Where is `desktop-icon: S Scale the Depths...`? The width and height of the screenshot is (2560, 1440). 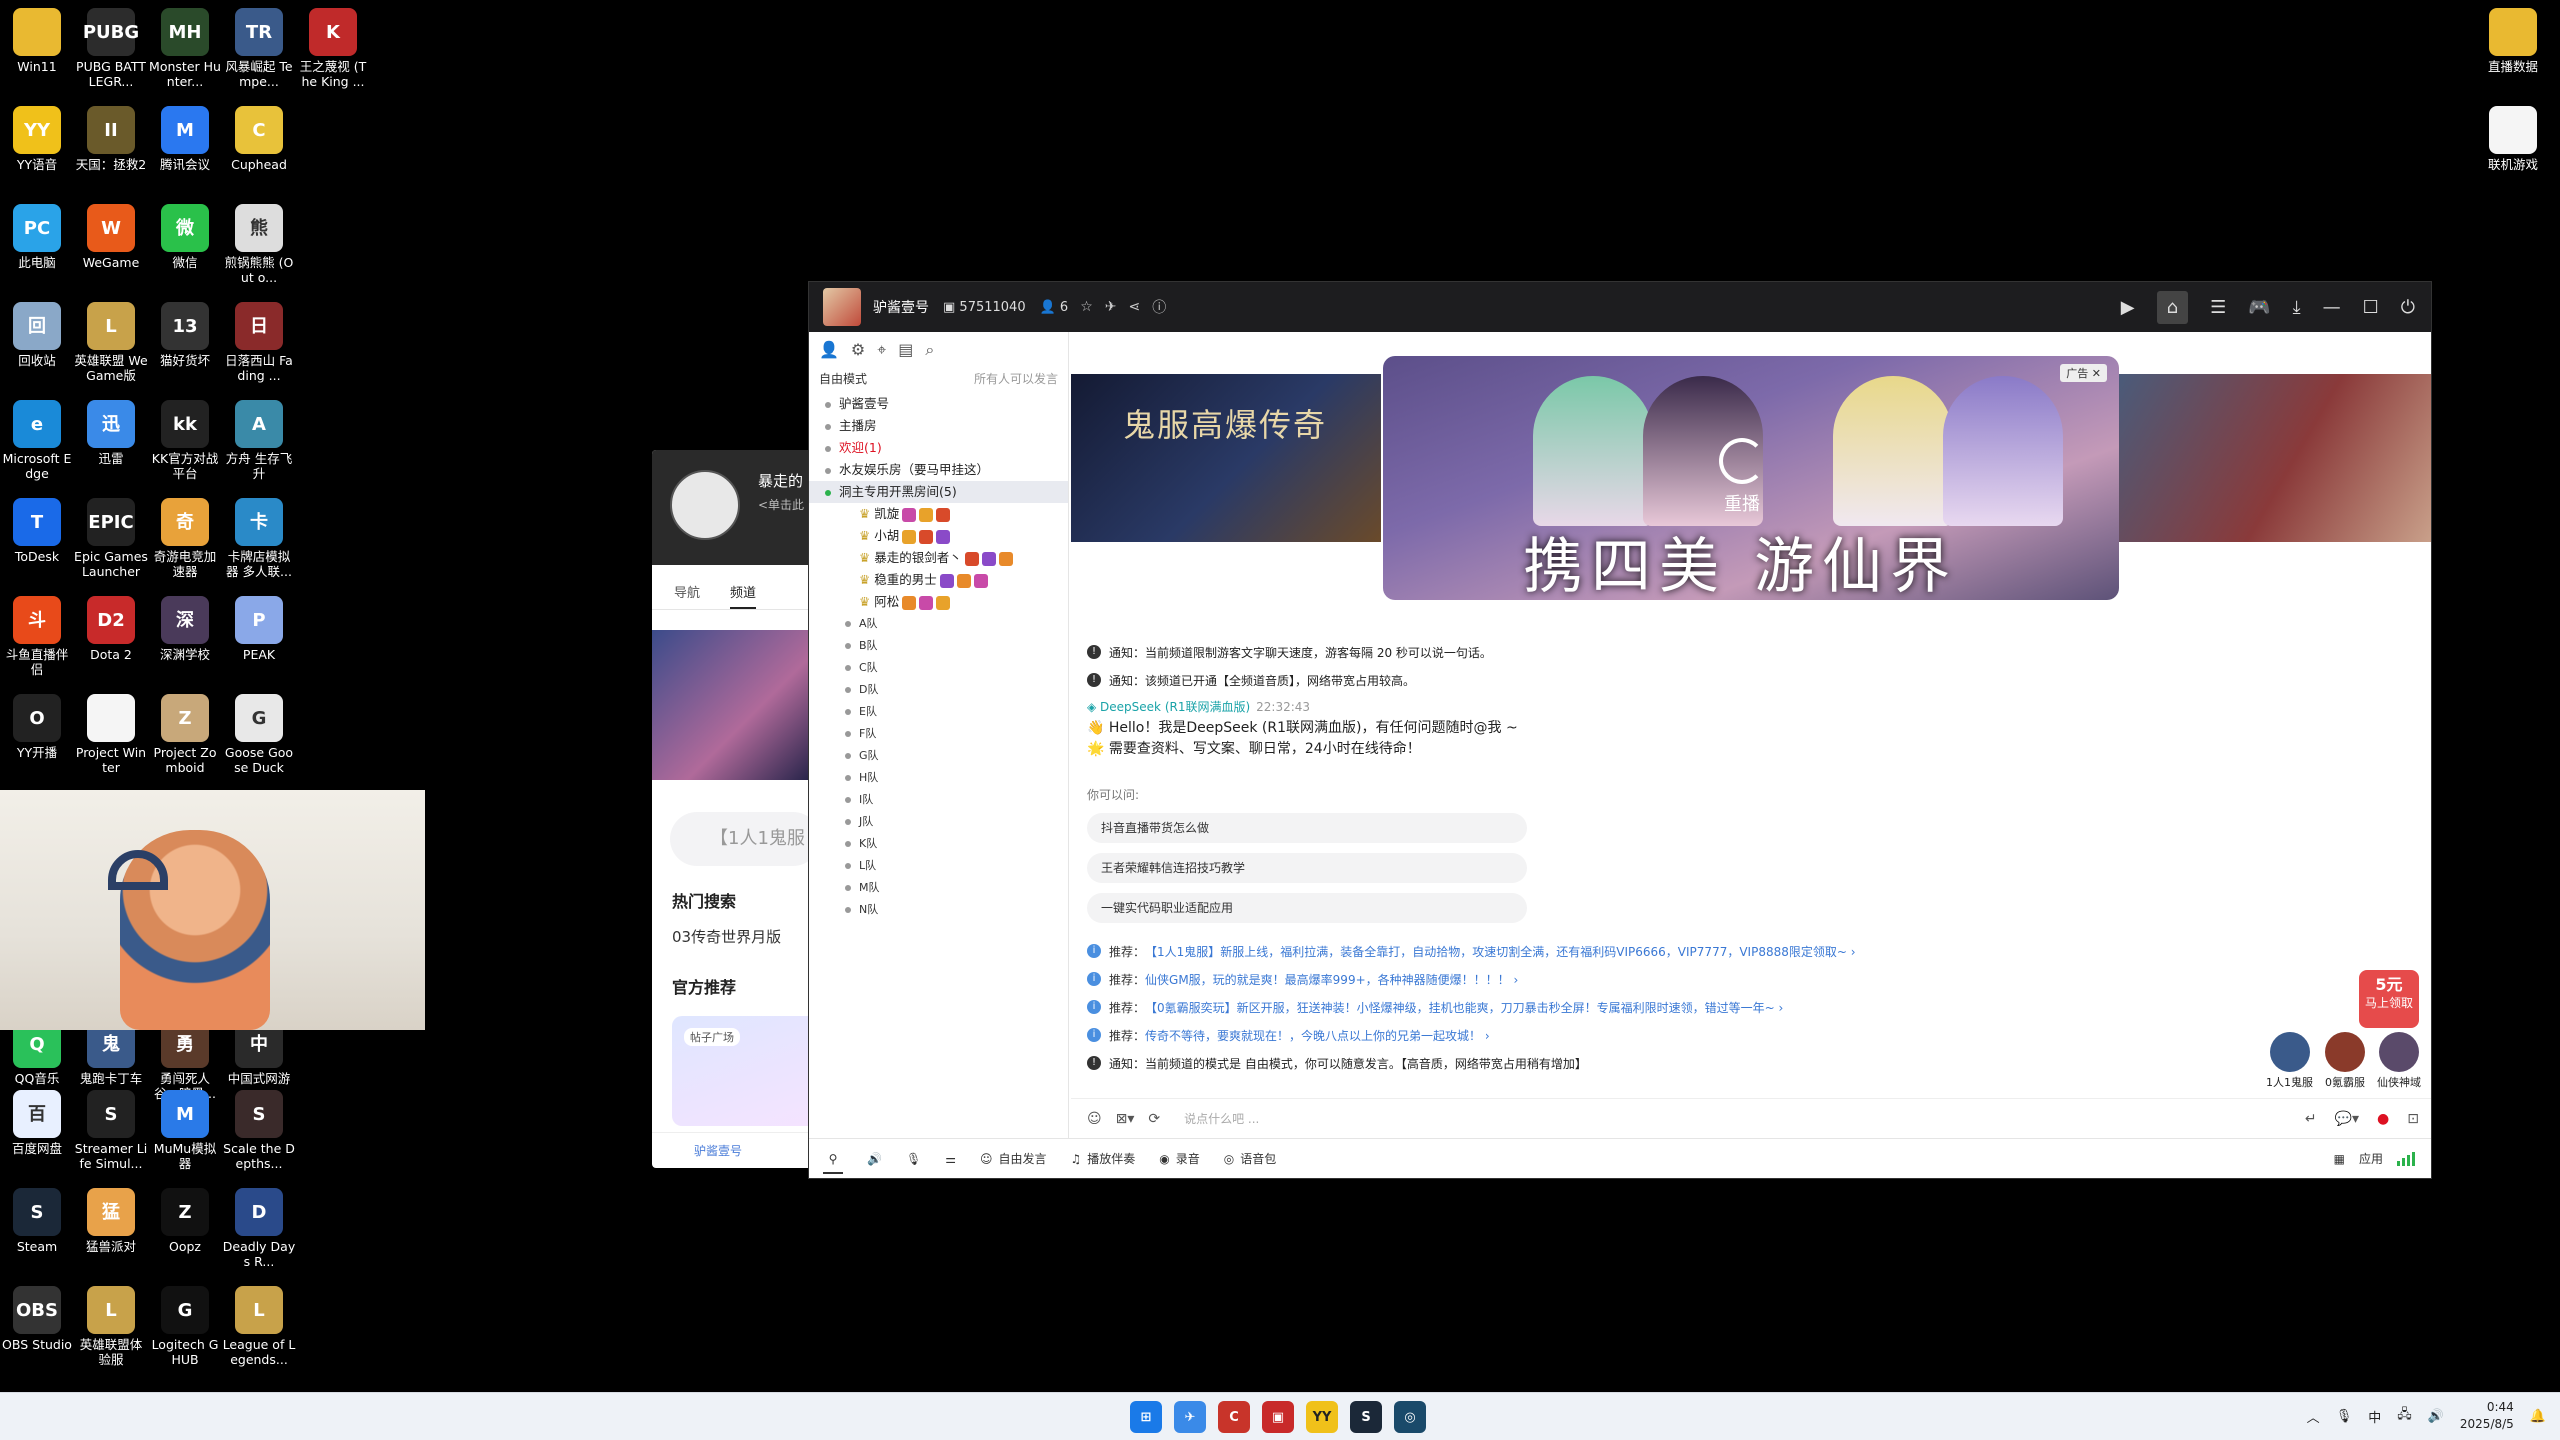 desktop-icon: S Scale the Depths... is located at coordinates (259, 1128).